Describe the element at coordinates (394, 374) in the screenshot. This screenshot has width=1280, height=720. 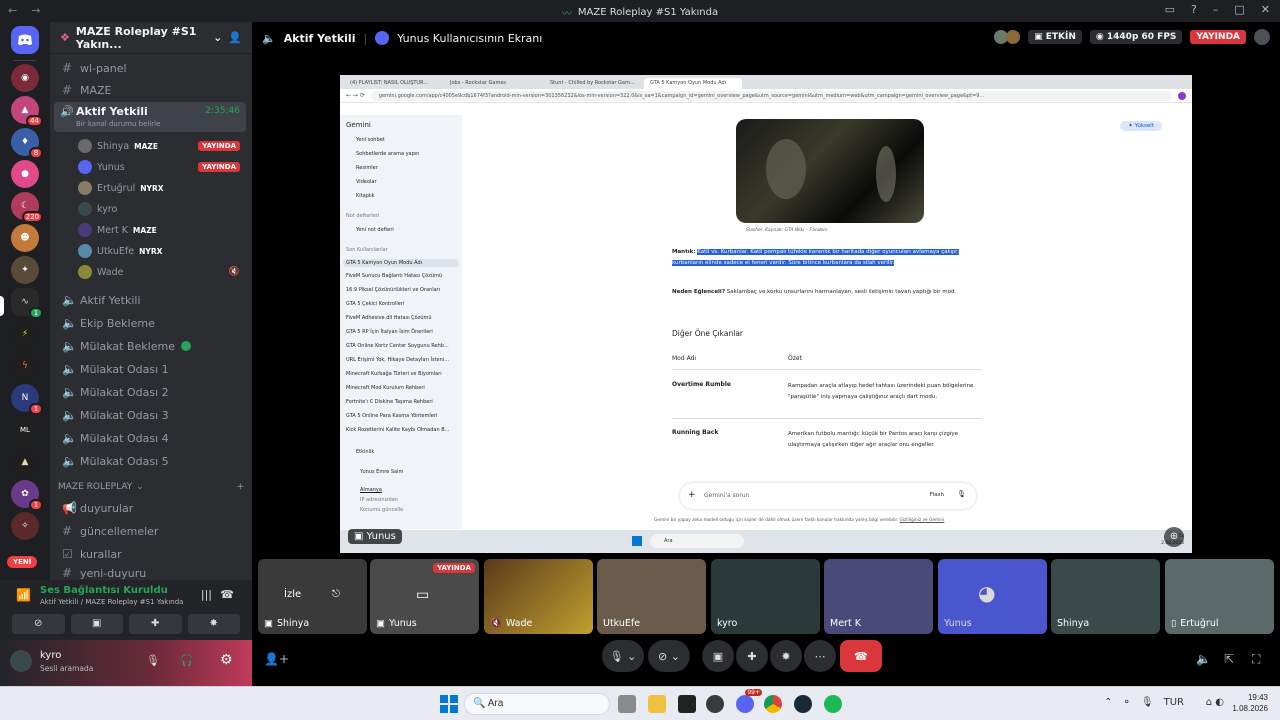
I see `recent-item: Minecraft Kurbağa Türleri ve Biyomları` at that location.